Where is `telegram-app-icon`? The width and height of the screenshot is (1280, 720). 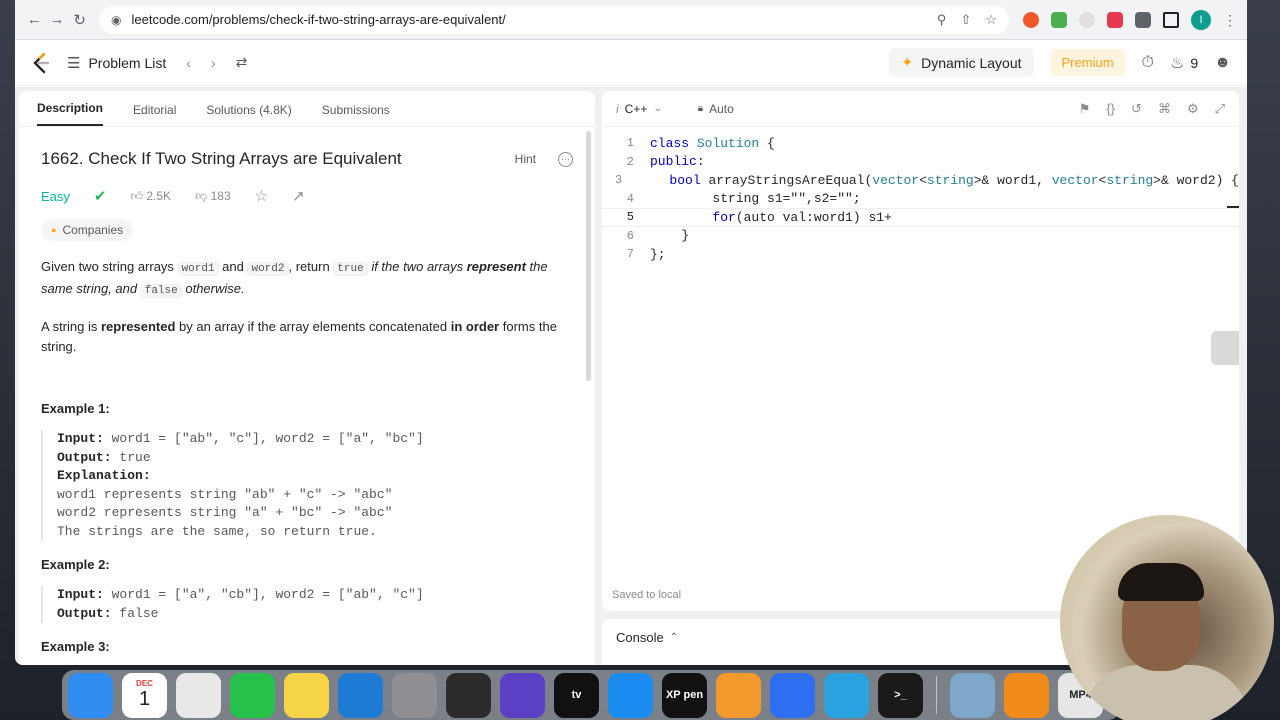
telegram-app-icon is located at coordinates (846, 695).